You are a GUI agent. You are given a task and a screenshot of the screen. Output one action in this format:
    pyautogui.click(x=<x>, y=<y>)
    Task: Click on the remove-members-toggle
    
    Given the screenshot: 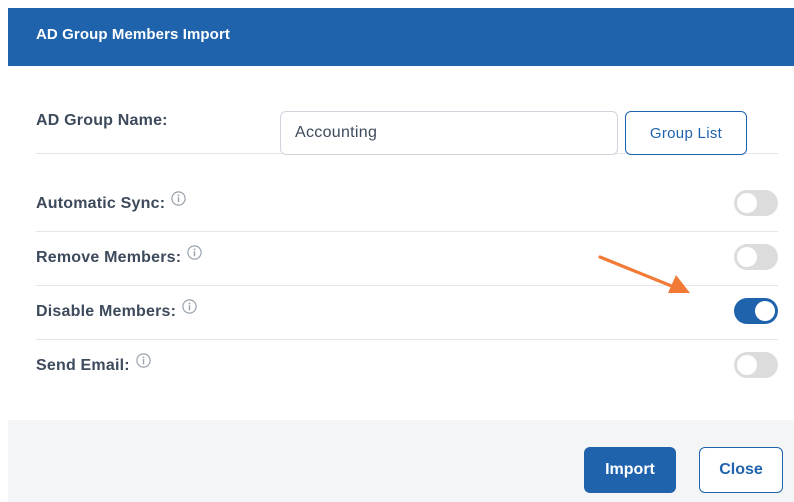 What is the action you would take?
    pyautogui.click(x=756, y=257)
    